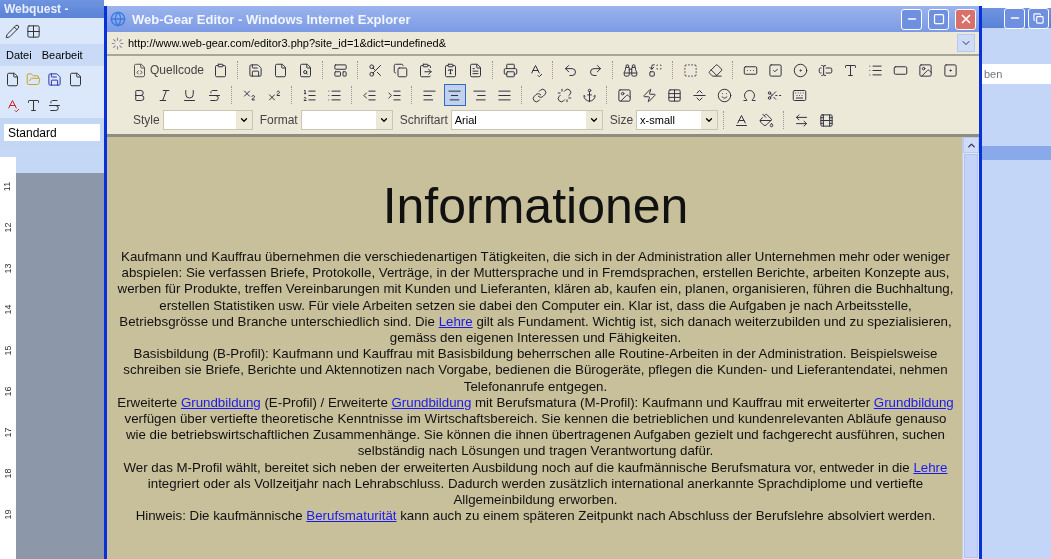 The height and width of the screenshot is (559, 1051). What do you see at coordinates (742, 120) in the screenshot?
I see `text-color-icon` at bounding box center [742, 120].